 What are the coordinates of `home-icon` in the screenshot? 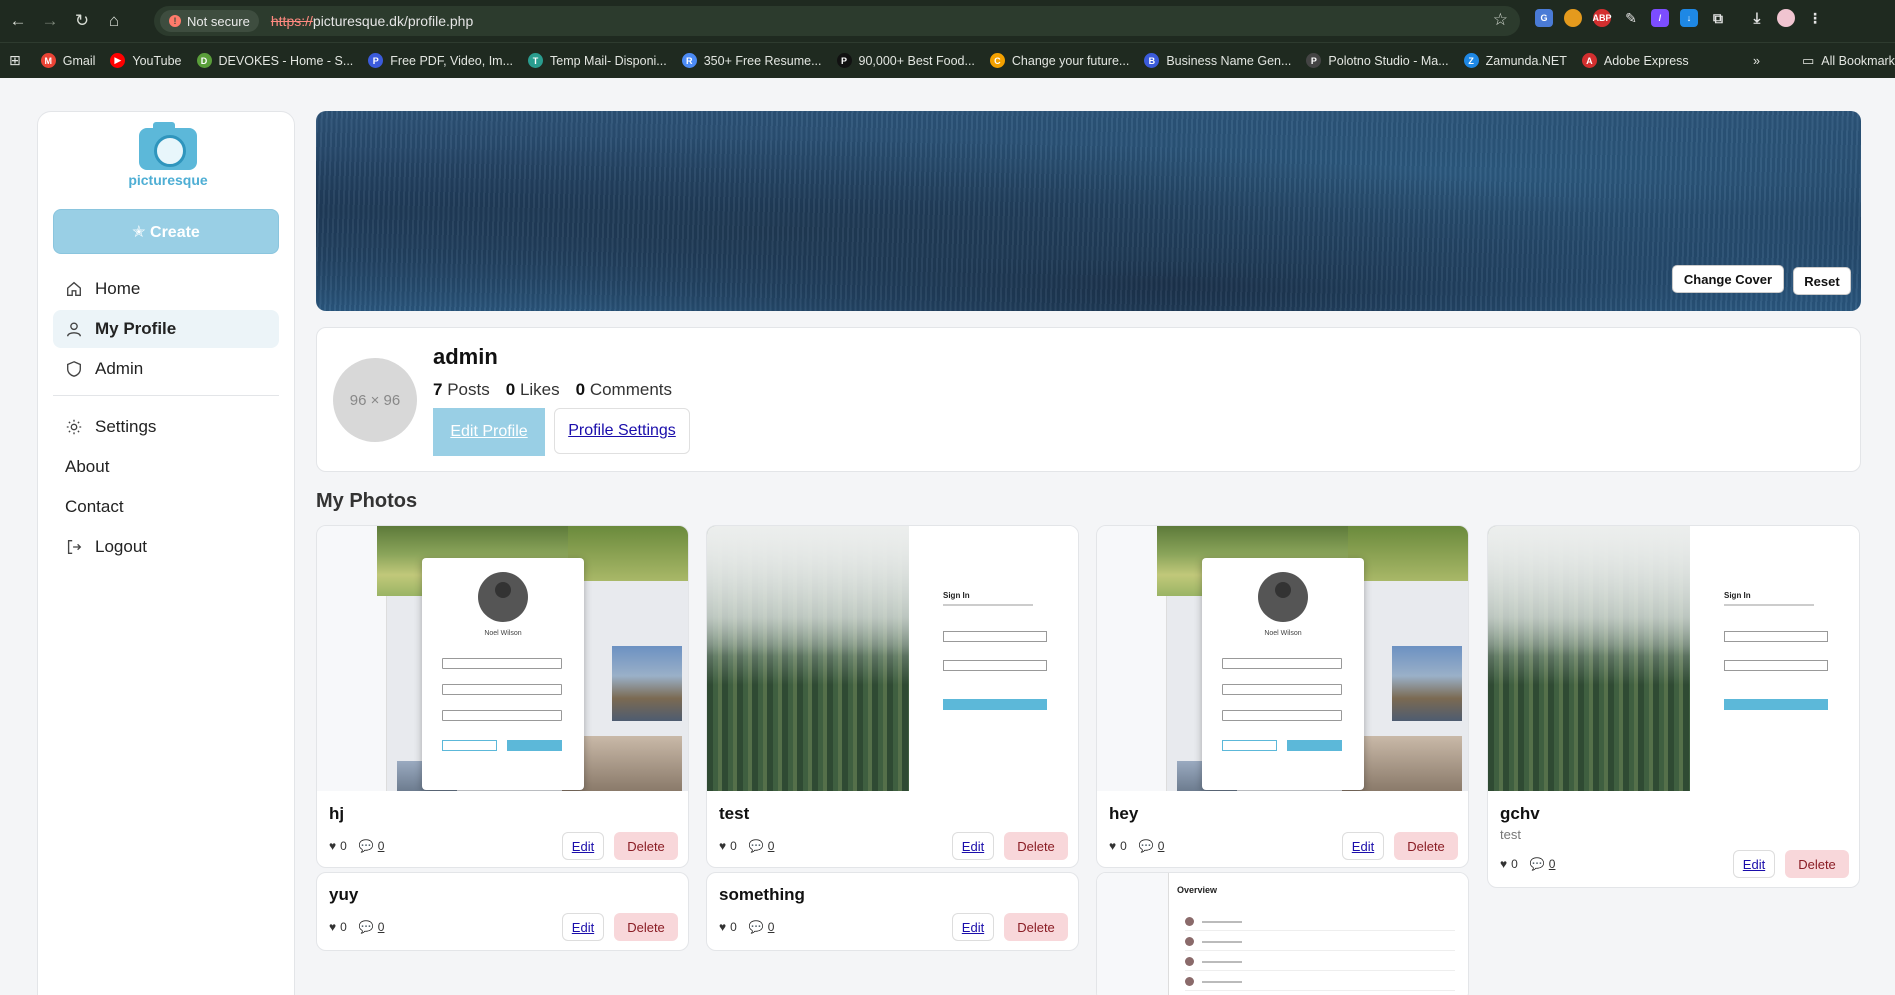 It's located at (74, 288).